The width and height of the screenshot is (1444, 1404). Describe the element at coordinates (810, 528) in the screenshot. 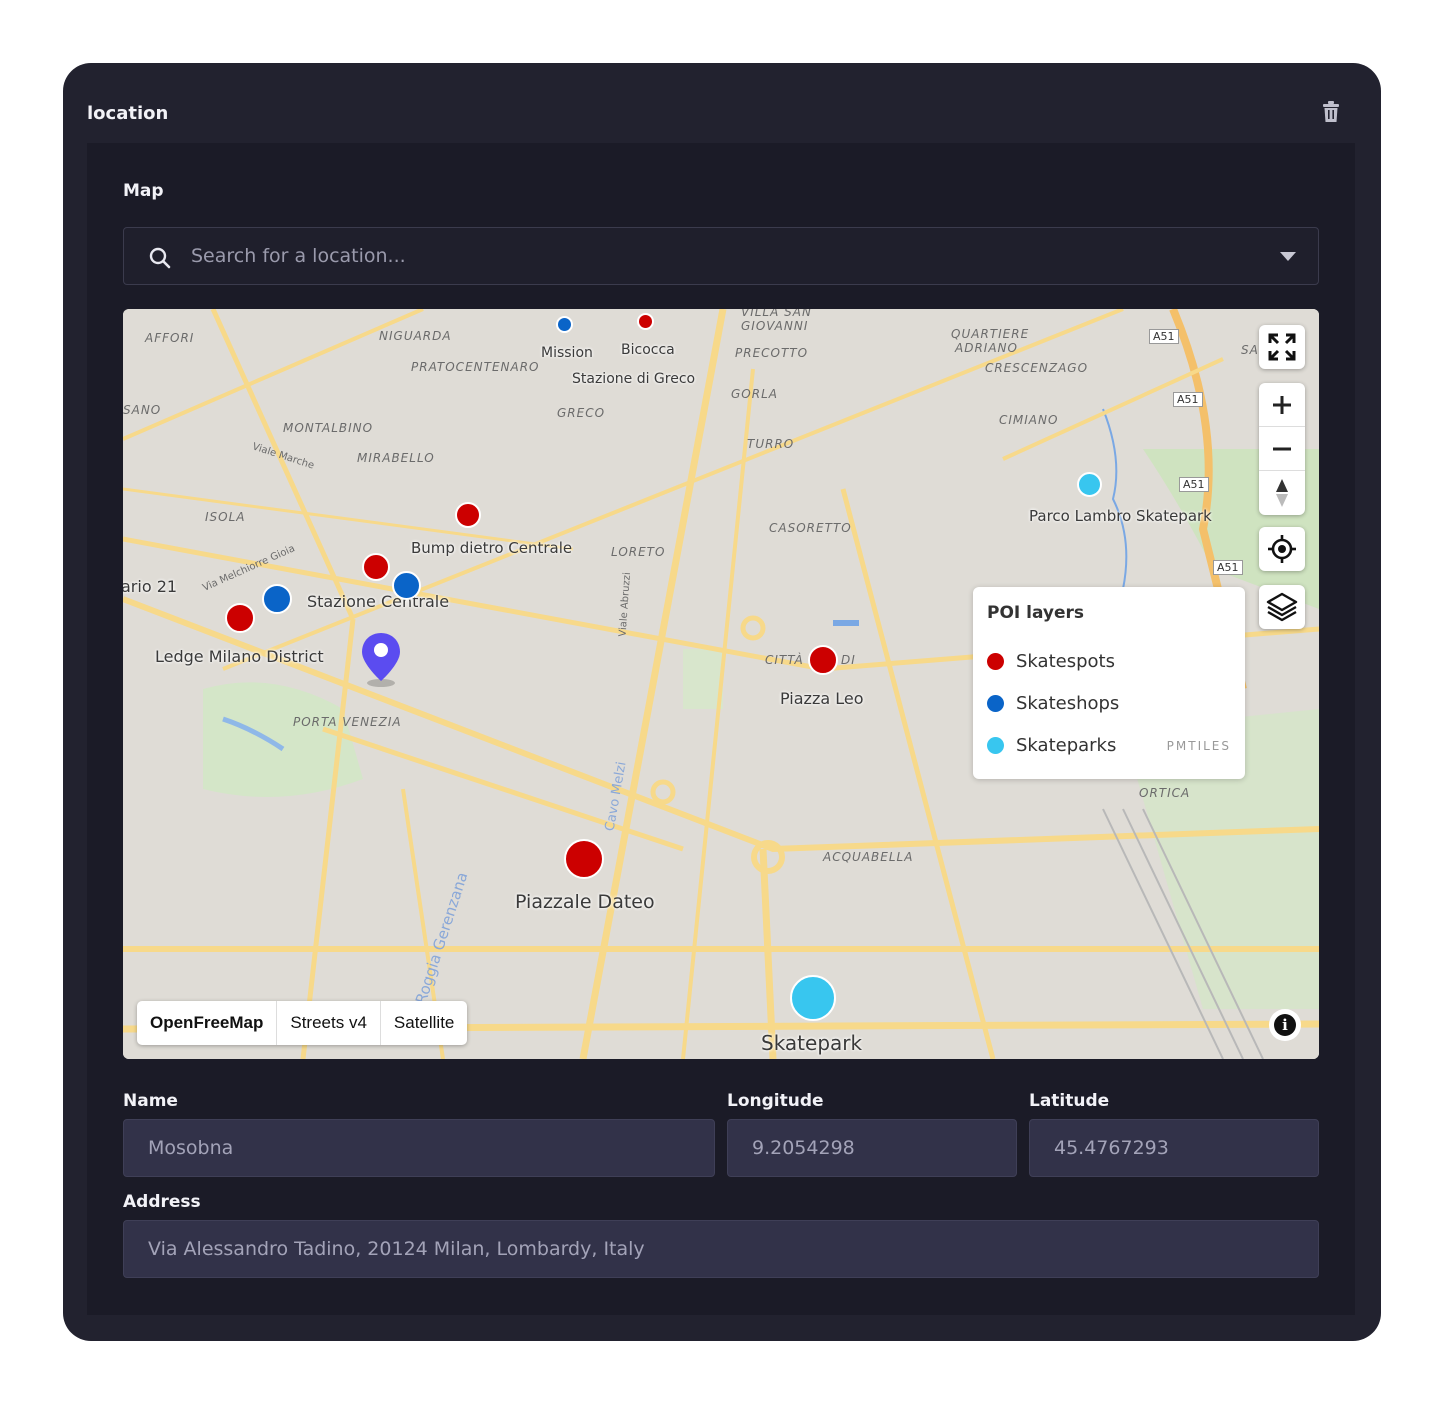

I see `area-label: CASORETTO` at that location.